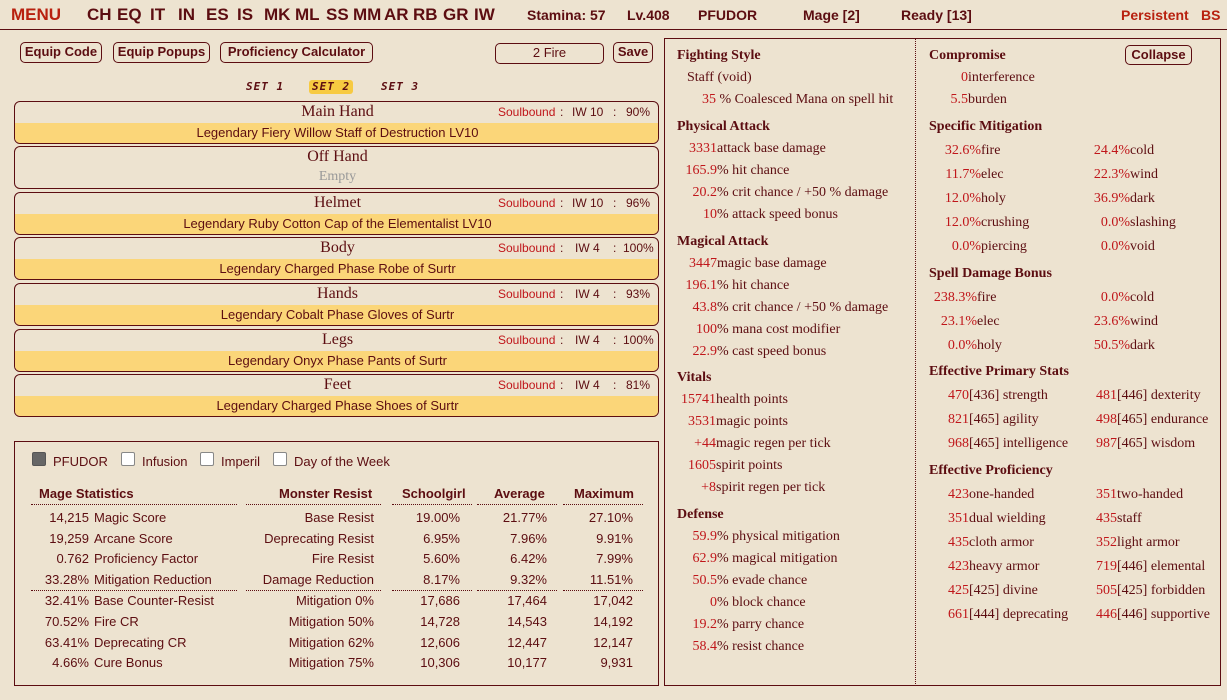 Image resolution: width=1227 pixels, height=700 pixels. I want to click on nav-rb: RB, so click(425, 15).